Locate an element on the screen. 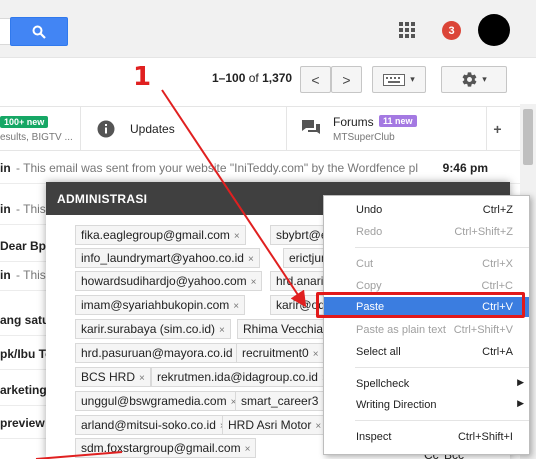 Image resolution: width=536 pixels, height=459 pixels. menu-label: Paste as plain text is located at coordinates (401, 330).